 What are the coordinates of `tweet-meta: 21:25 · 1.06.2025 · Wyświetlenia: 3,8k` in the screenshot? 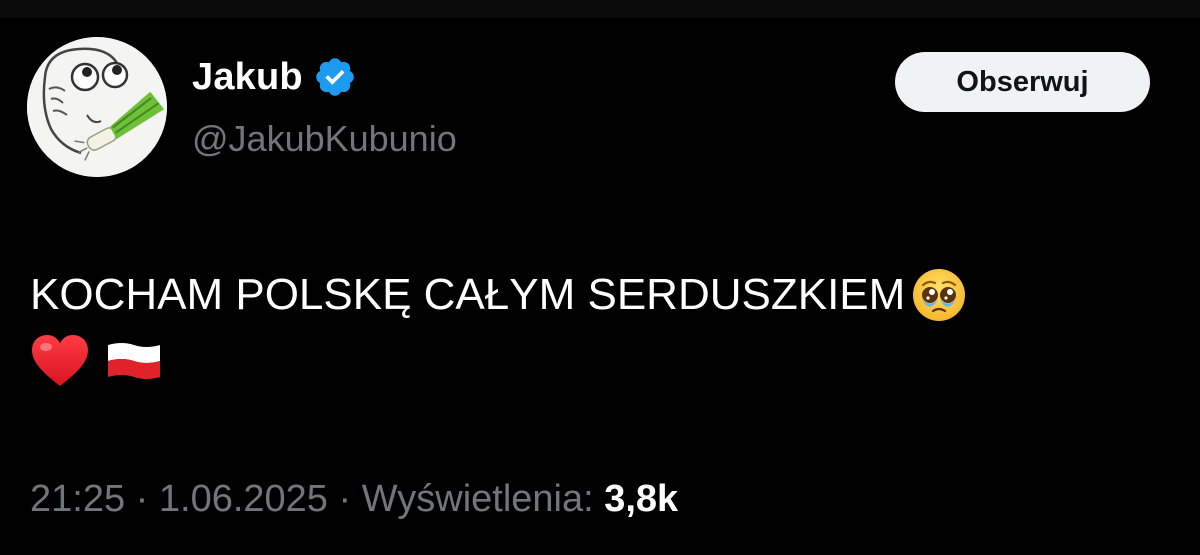 It's located at (354, 499).